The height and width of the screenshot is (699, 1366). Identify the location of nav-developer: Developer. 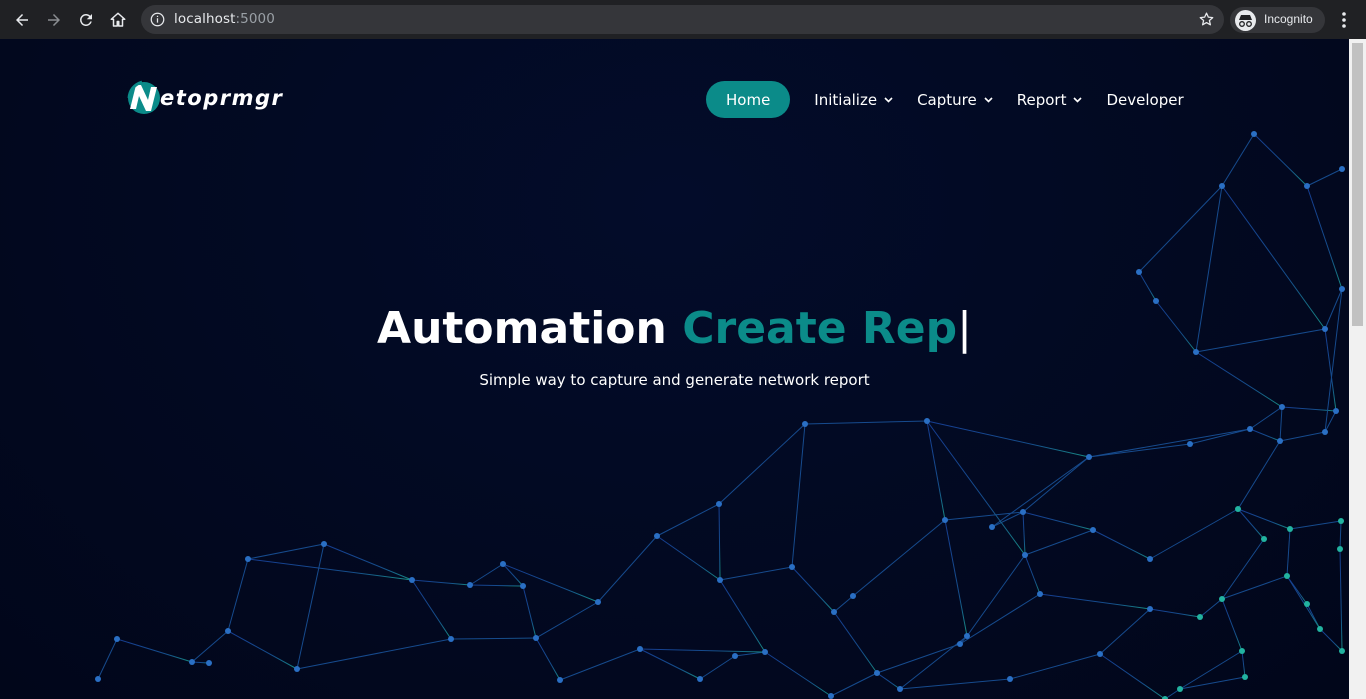
(1144, 99).